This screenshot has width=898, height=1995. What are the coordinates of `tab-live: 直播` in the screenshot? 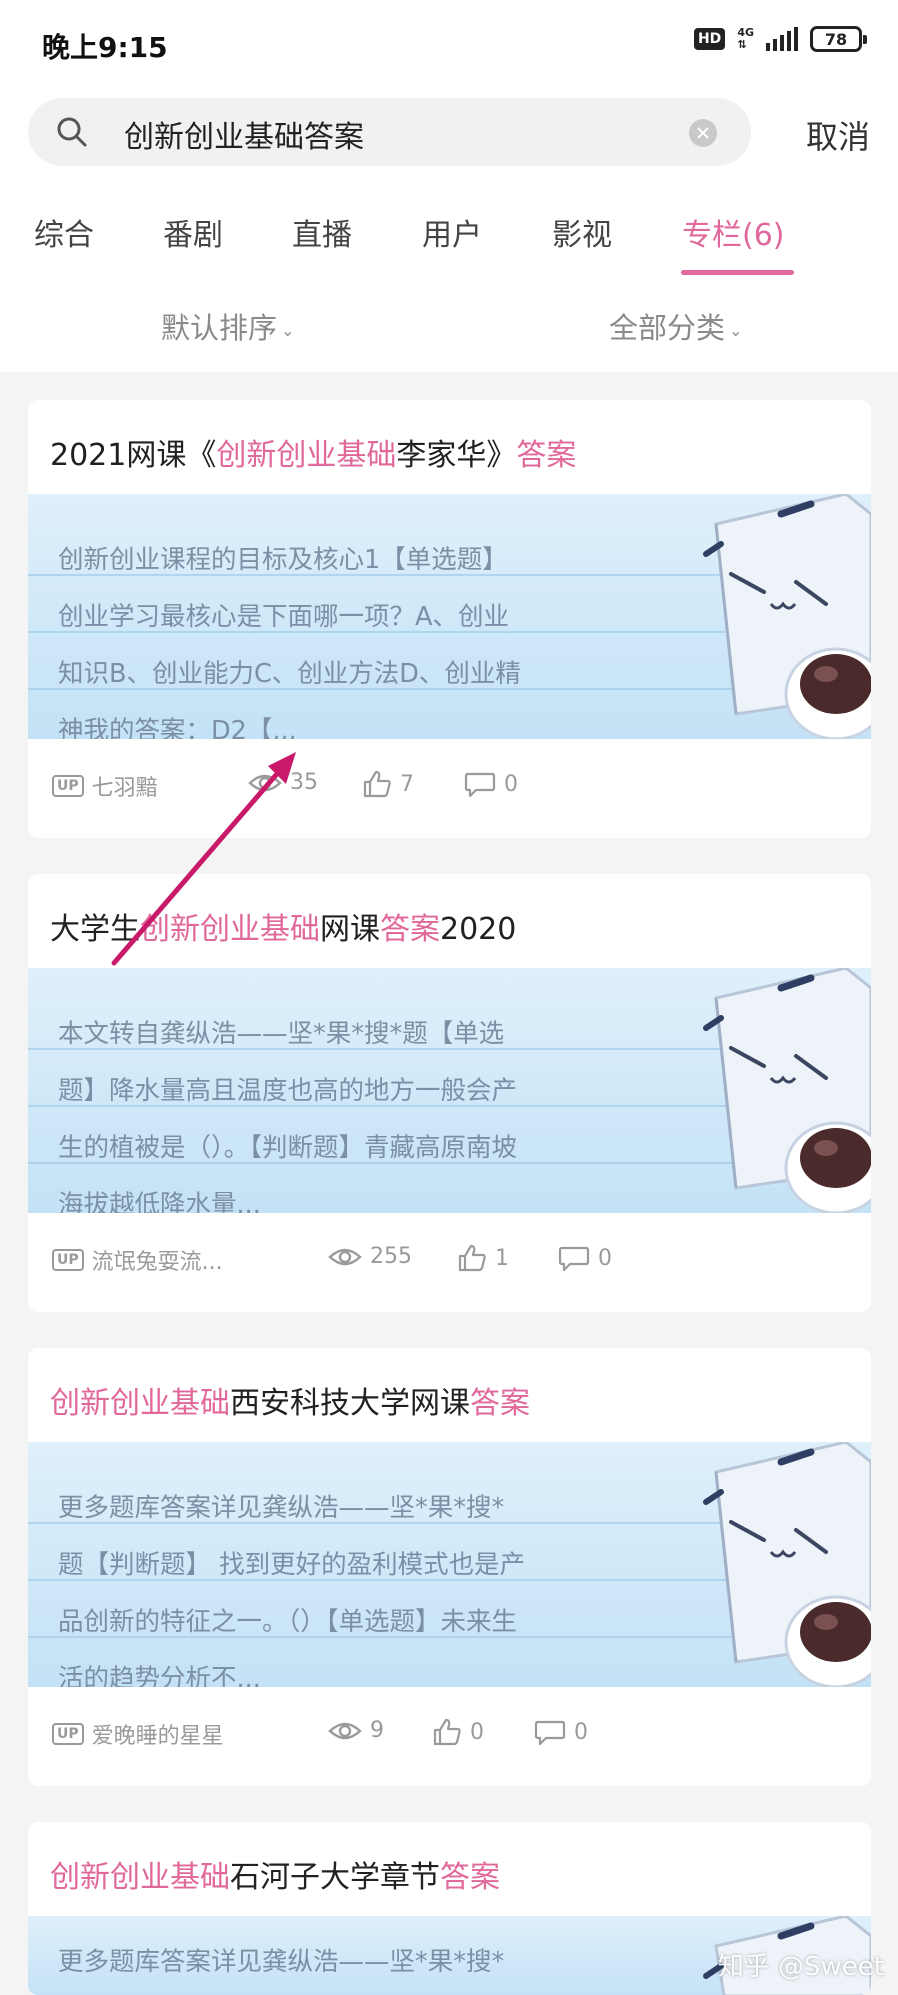 It's located at (322, 232).